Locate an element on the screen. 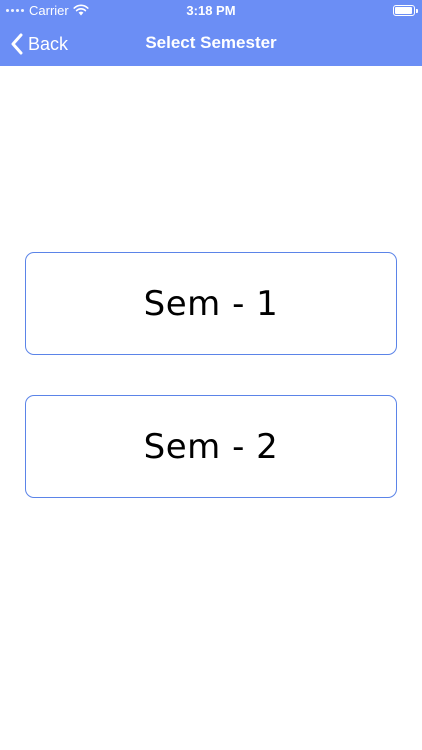  status-bar: Carrier 3:18 PM is located at coordinates (211, 11).